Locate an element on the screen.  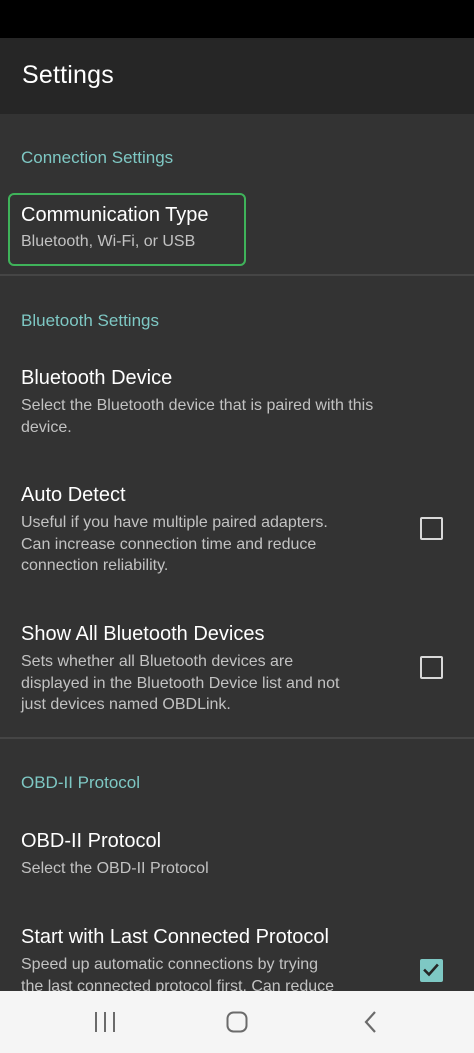
page-title: Settings is located at coordinates (68, 75).